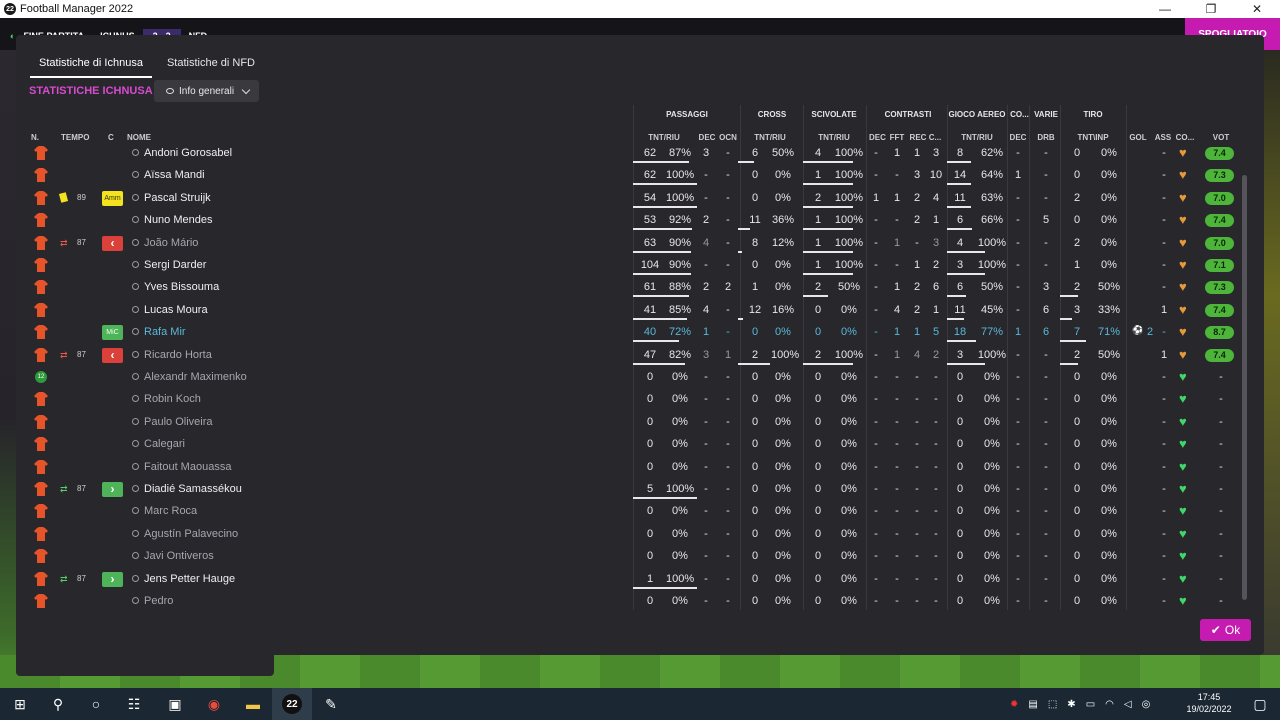  I want to click on tab-ichnusa-stats: Statistiche di Ichnusa, so click(91, 62).